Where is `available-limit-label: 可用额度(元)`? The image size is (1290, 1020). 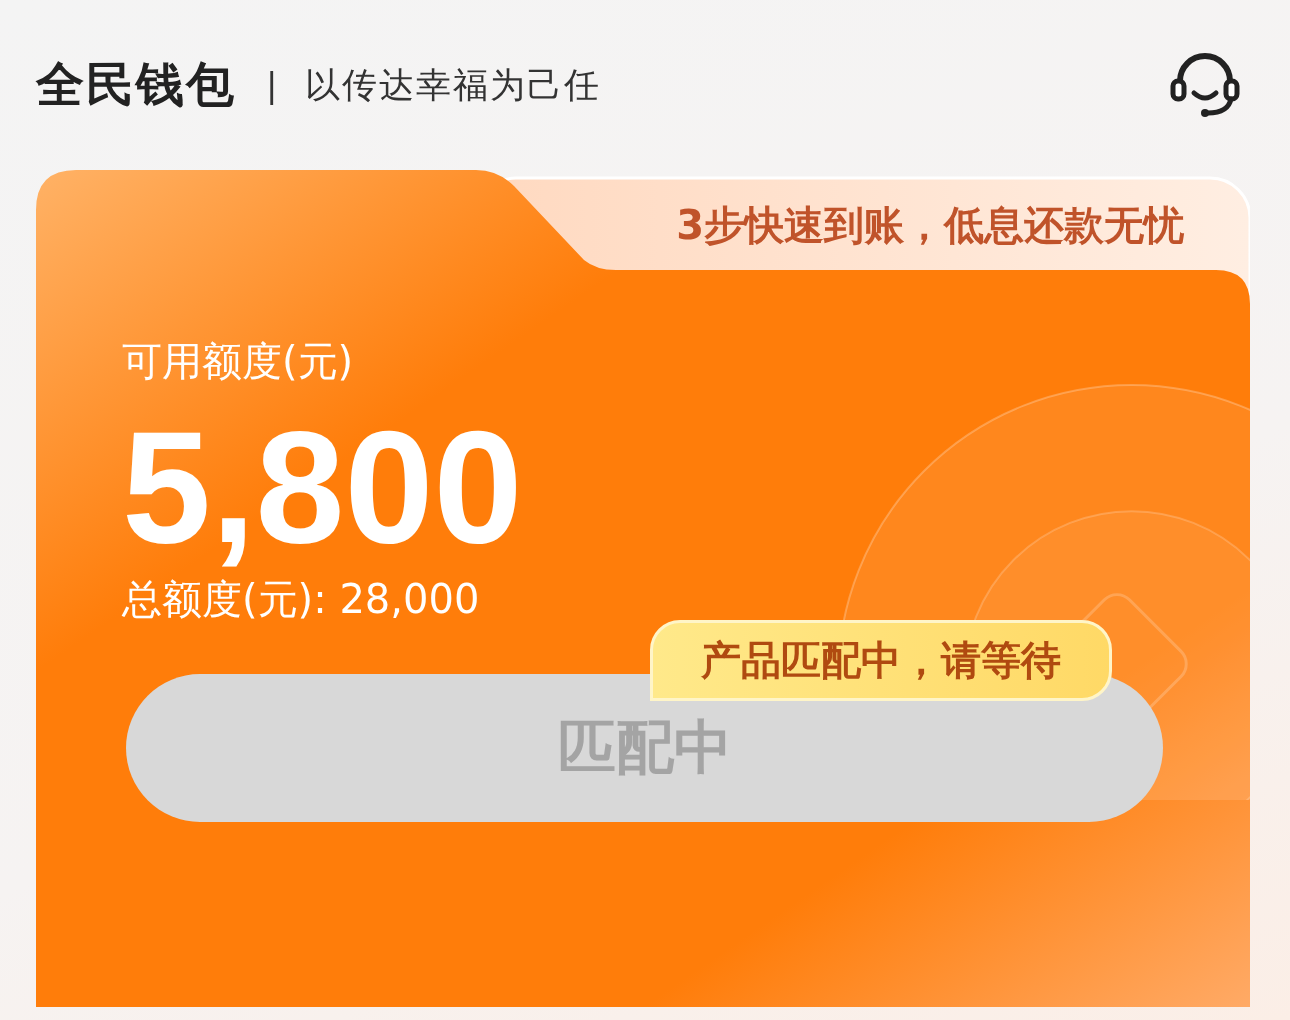 available-limit-label: 可用额度(元) is located at coordinates (238, 361).